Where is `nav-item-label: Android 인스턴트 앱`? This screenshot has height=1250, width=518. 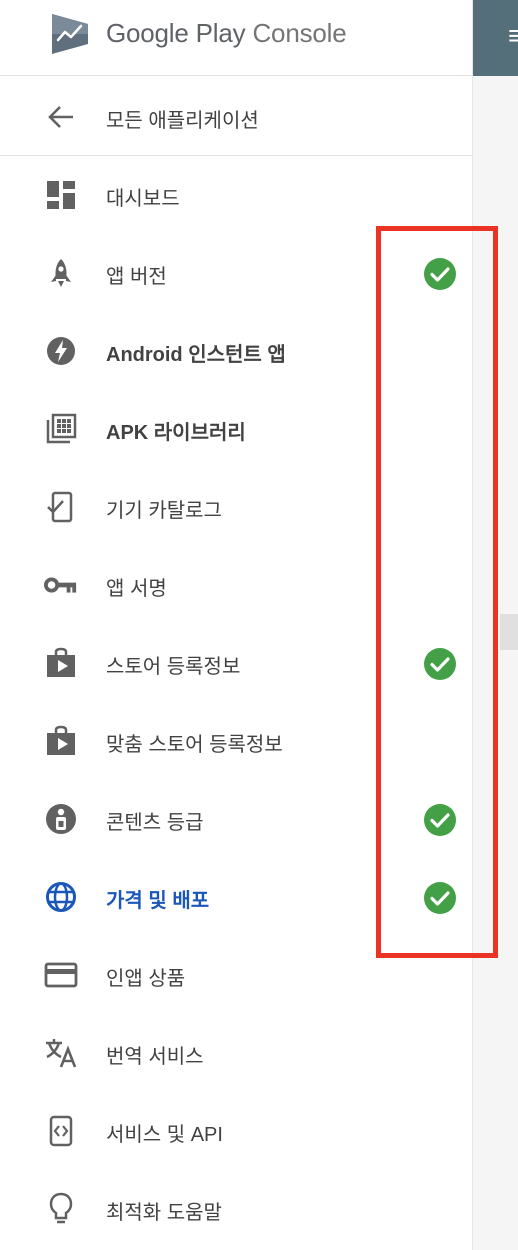
nav-item-label: Android 인스턴트 앱 is located at coordinates (196, 355).